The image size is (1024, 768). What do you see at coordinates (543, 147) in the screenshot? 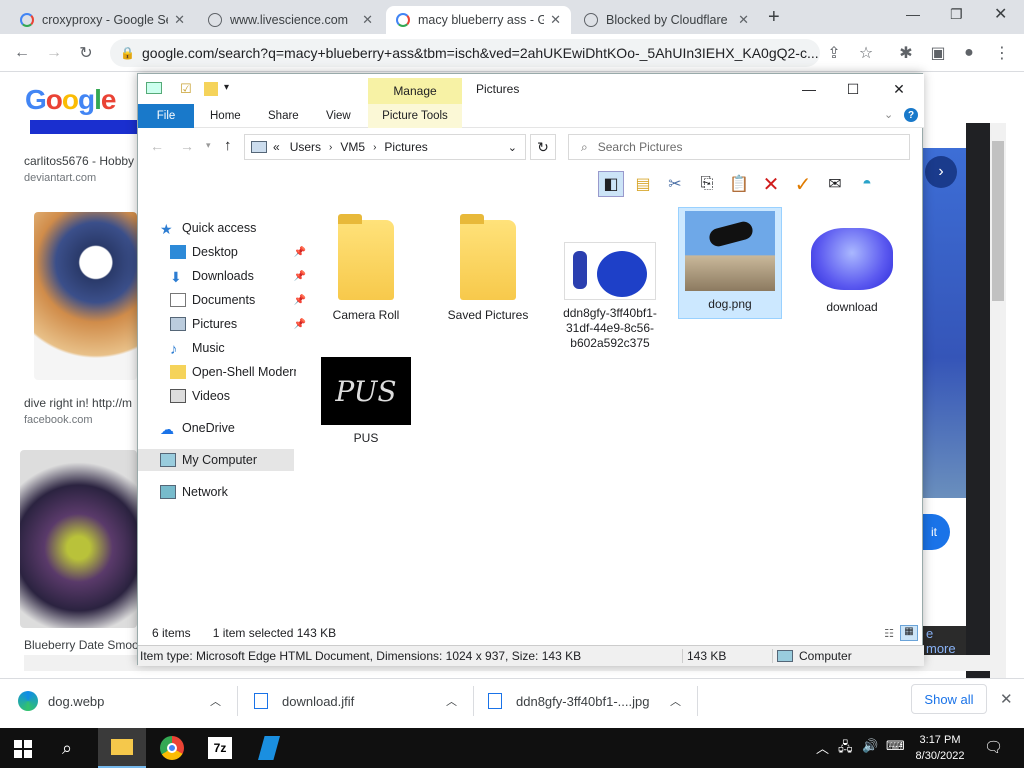
I see `refresh-icon: ↻` at bounding box center [543, 147].